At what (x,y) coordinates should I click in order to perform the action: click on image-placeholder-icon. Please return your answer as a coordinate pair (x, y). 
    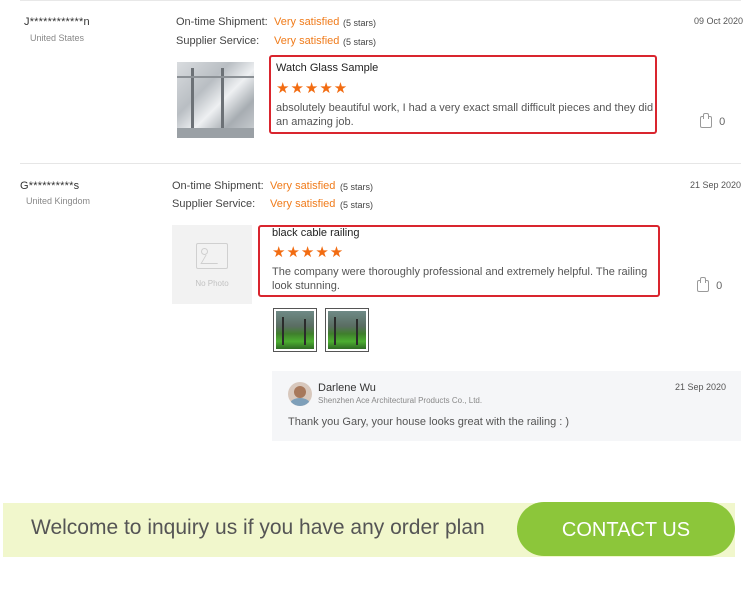
    Looking at the image, I should click on (212, 256).